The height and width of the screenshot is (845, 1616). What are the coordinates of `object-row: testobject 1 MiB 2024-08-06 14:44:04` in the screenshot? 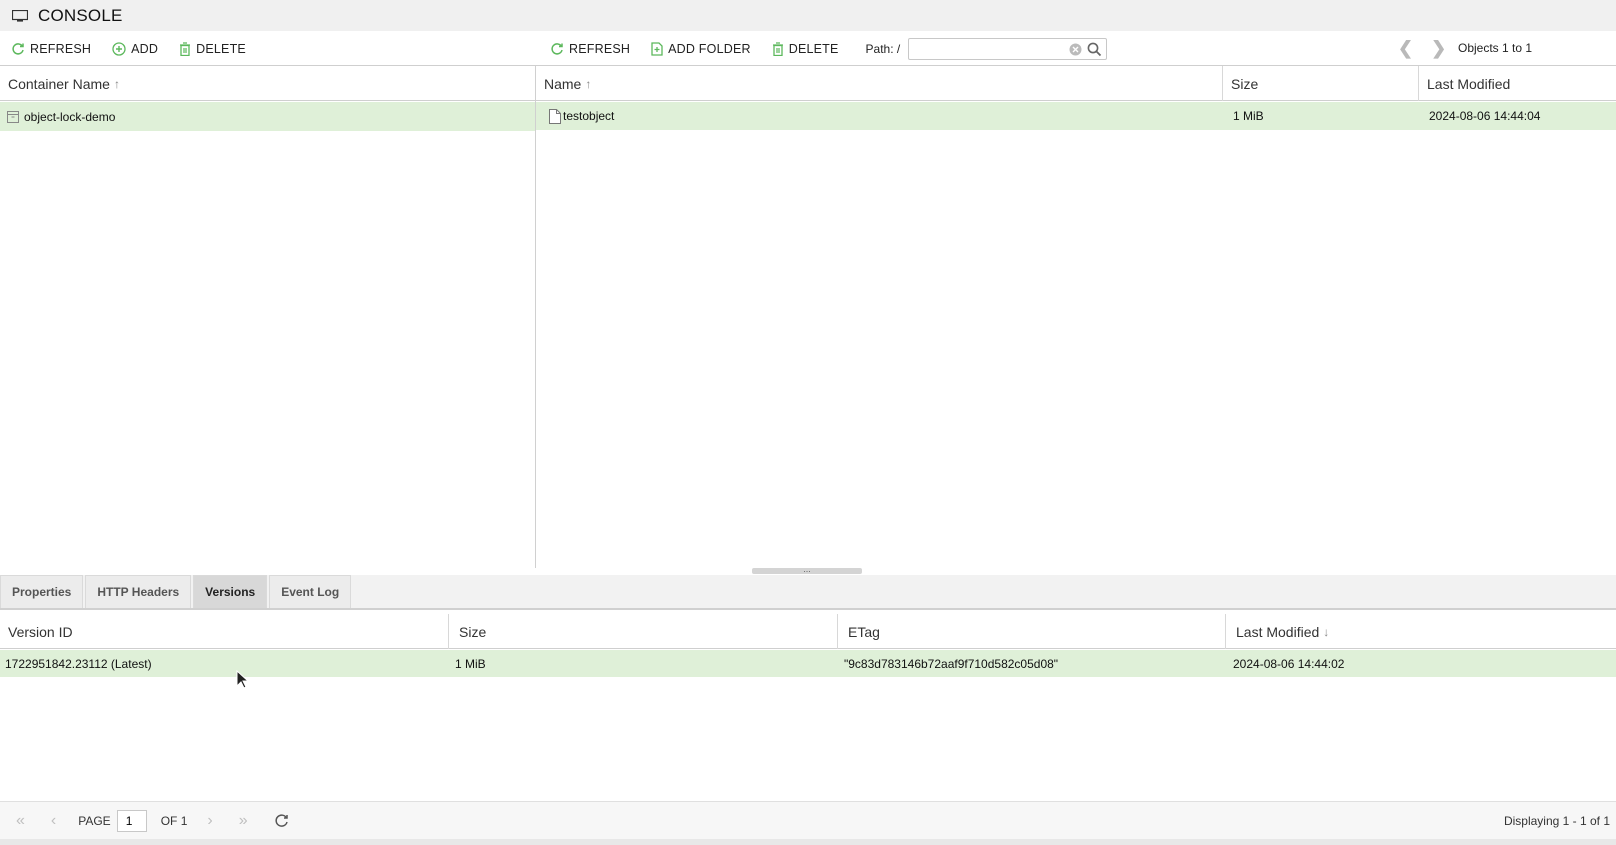 It's located at (1076, 116).